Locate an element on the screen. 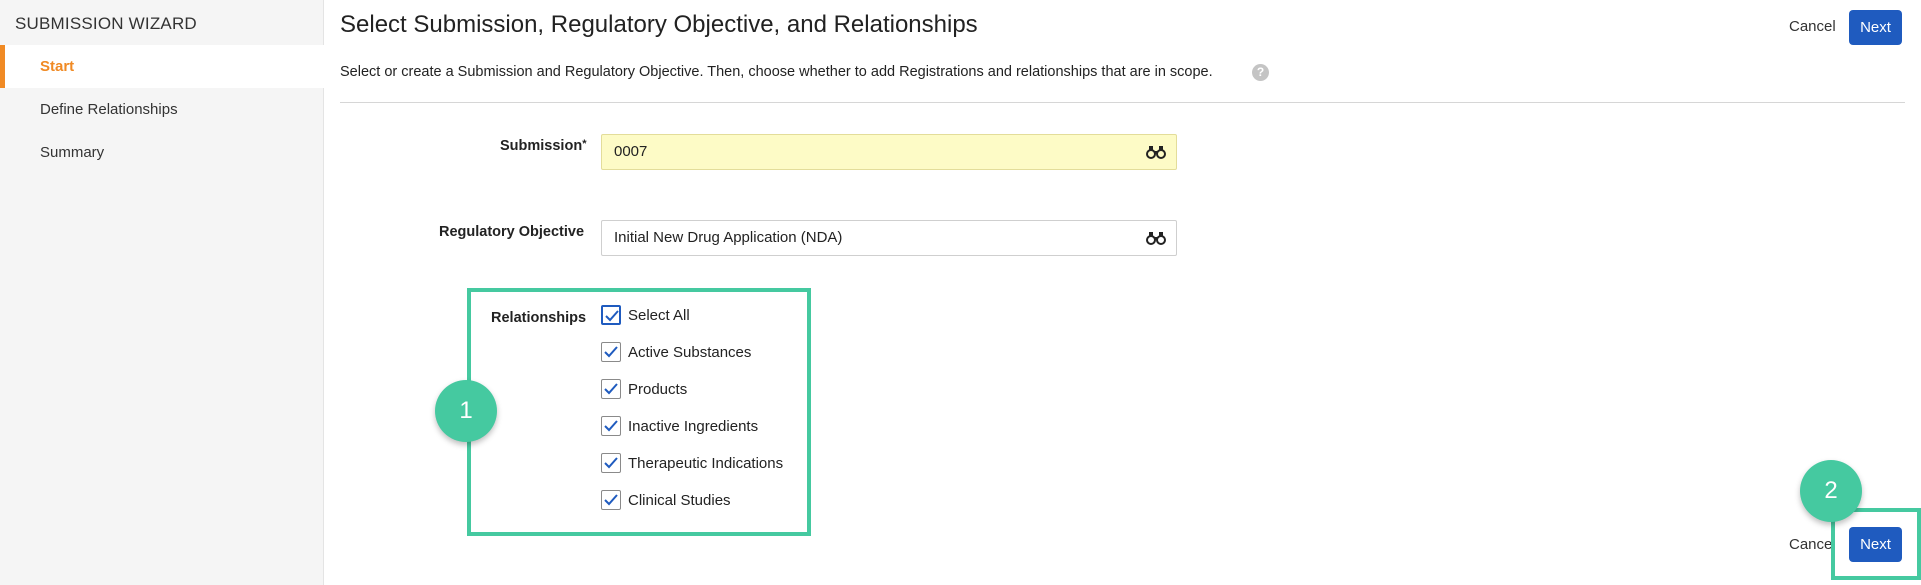 The width and height of the screenshot is (1921, 585). sidebar-title: SUBMISSION WIZARD is located at coordinates (106, 23).